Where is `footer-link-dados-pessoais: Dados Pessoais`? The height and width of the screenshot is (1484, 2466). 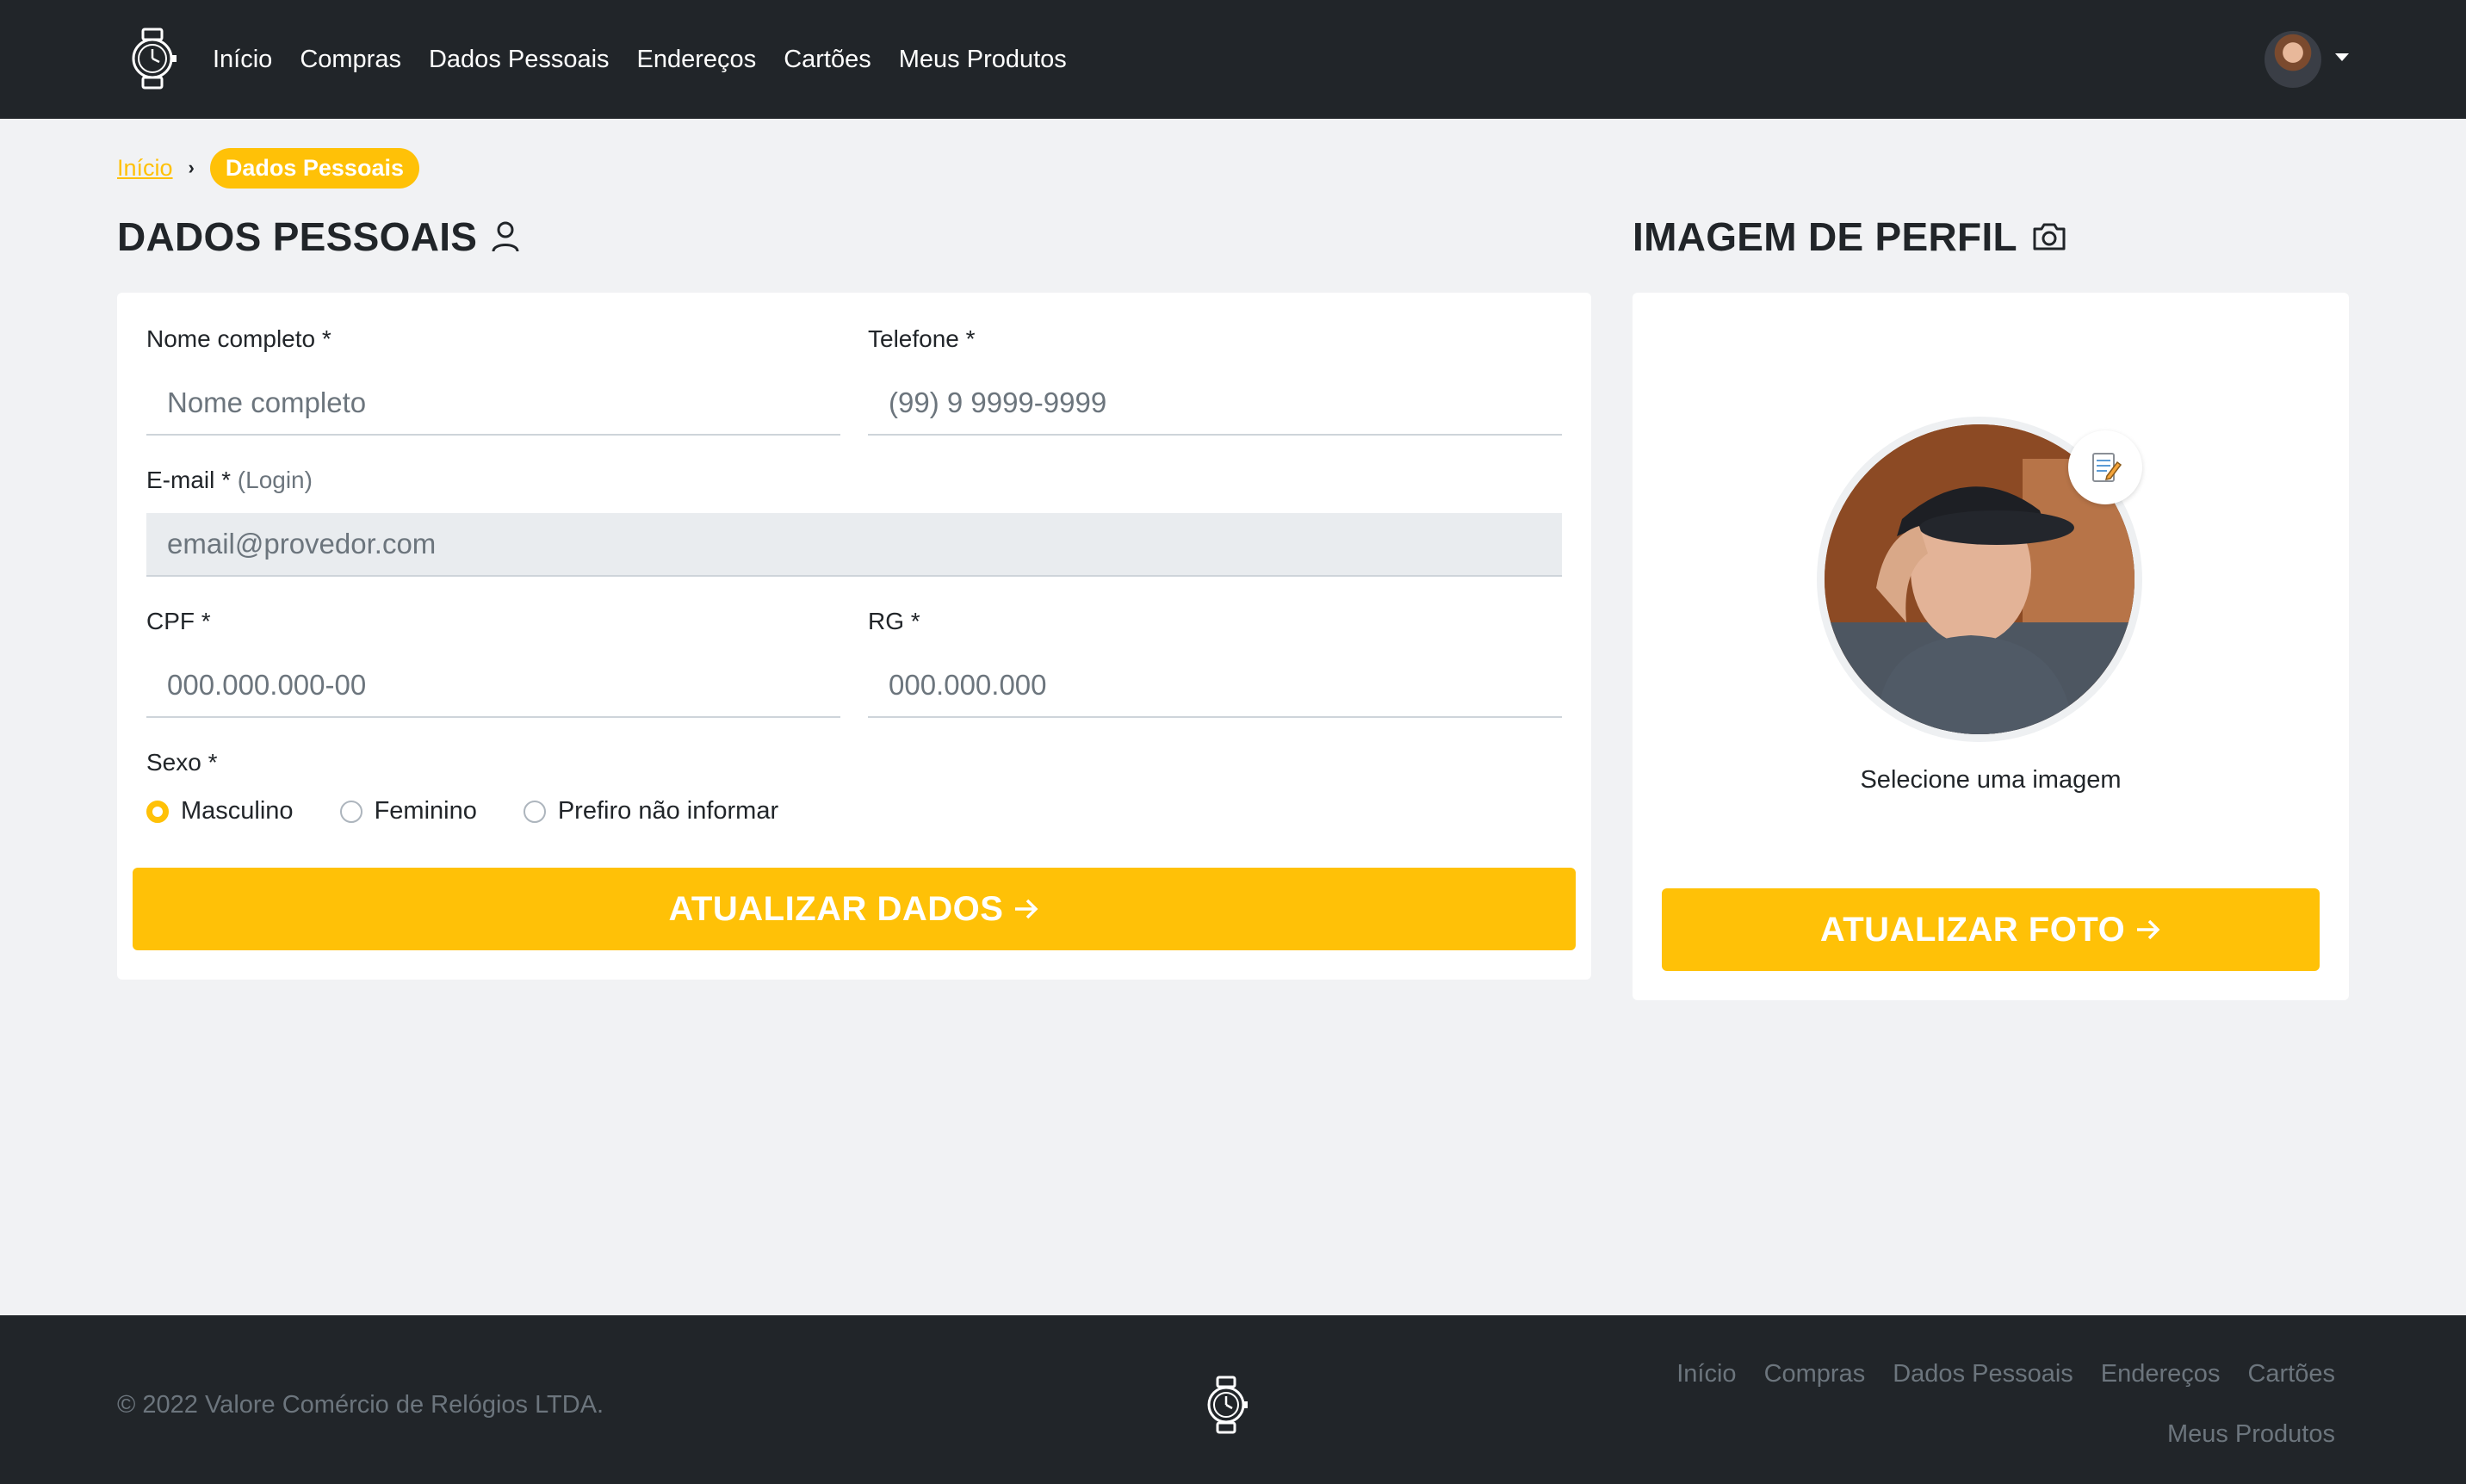 footer-link-dados-pessoais: Dados Pessoais is located at coordinates (1983, 1374).